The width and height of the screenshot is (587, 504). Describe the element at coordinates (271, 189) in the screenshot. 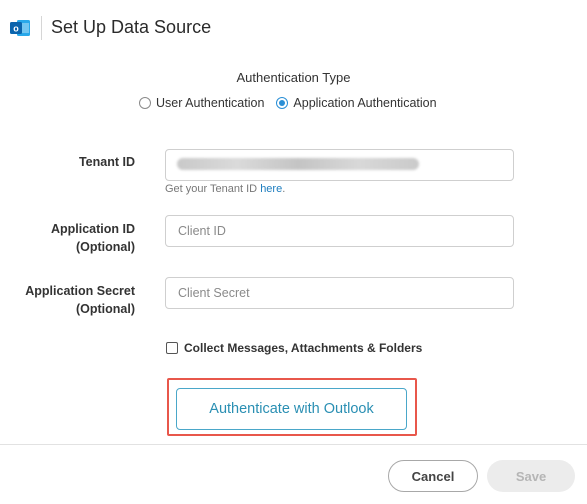

I see `tenant-id-help-link: here` at that location.